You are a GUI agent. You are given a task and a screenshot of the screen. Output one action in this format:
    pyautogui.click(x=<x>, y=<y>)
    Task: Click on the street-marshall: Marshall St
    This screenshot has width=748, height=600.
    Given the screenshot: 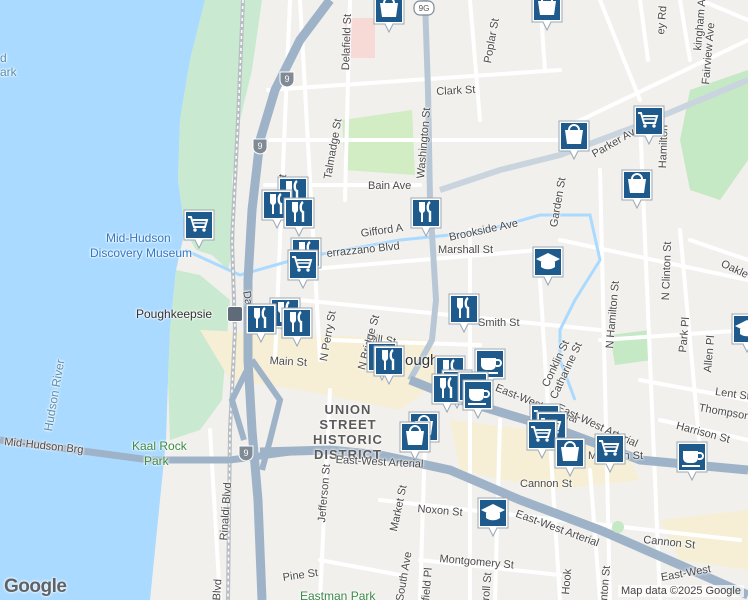 What is the action you would take?
    pyautogui.click(x=466, y=250)
    